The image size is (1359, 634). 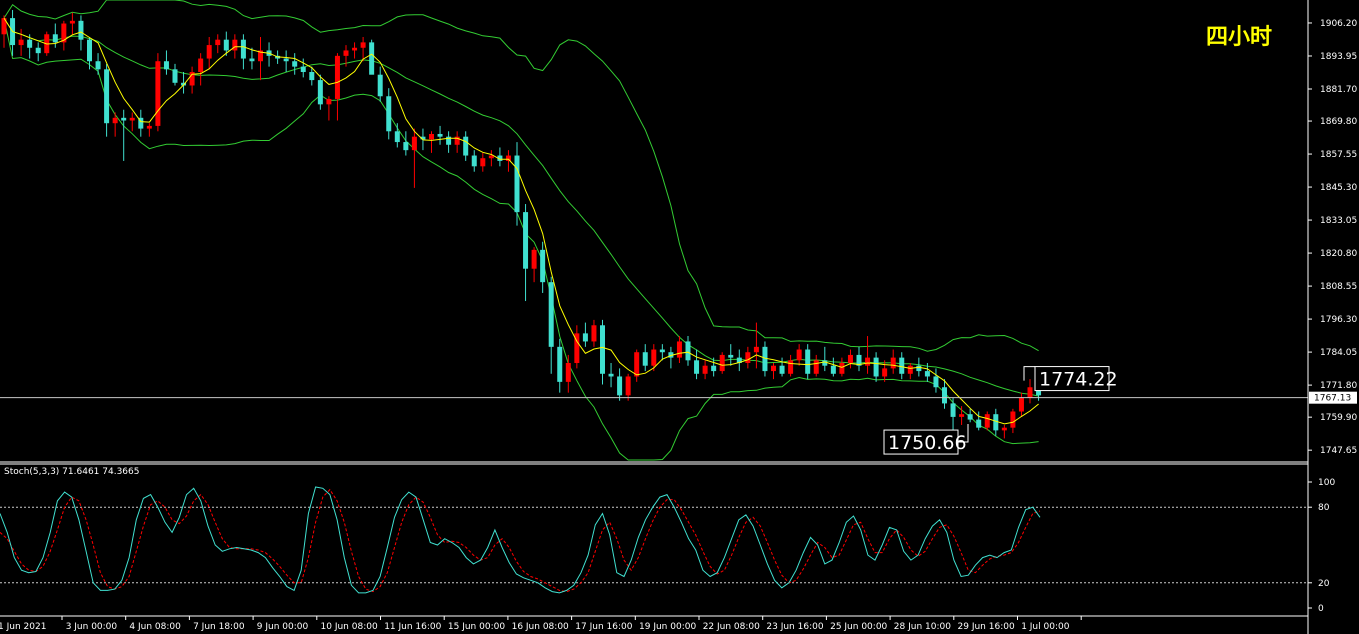 I want to click on y-tick-label: 1771.80, so click(x=1338, y=386).